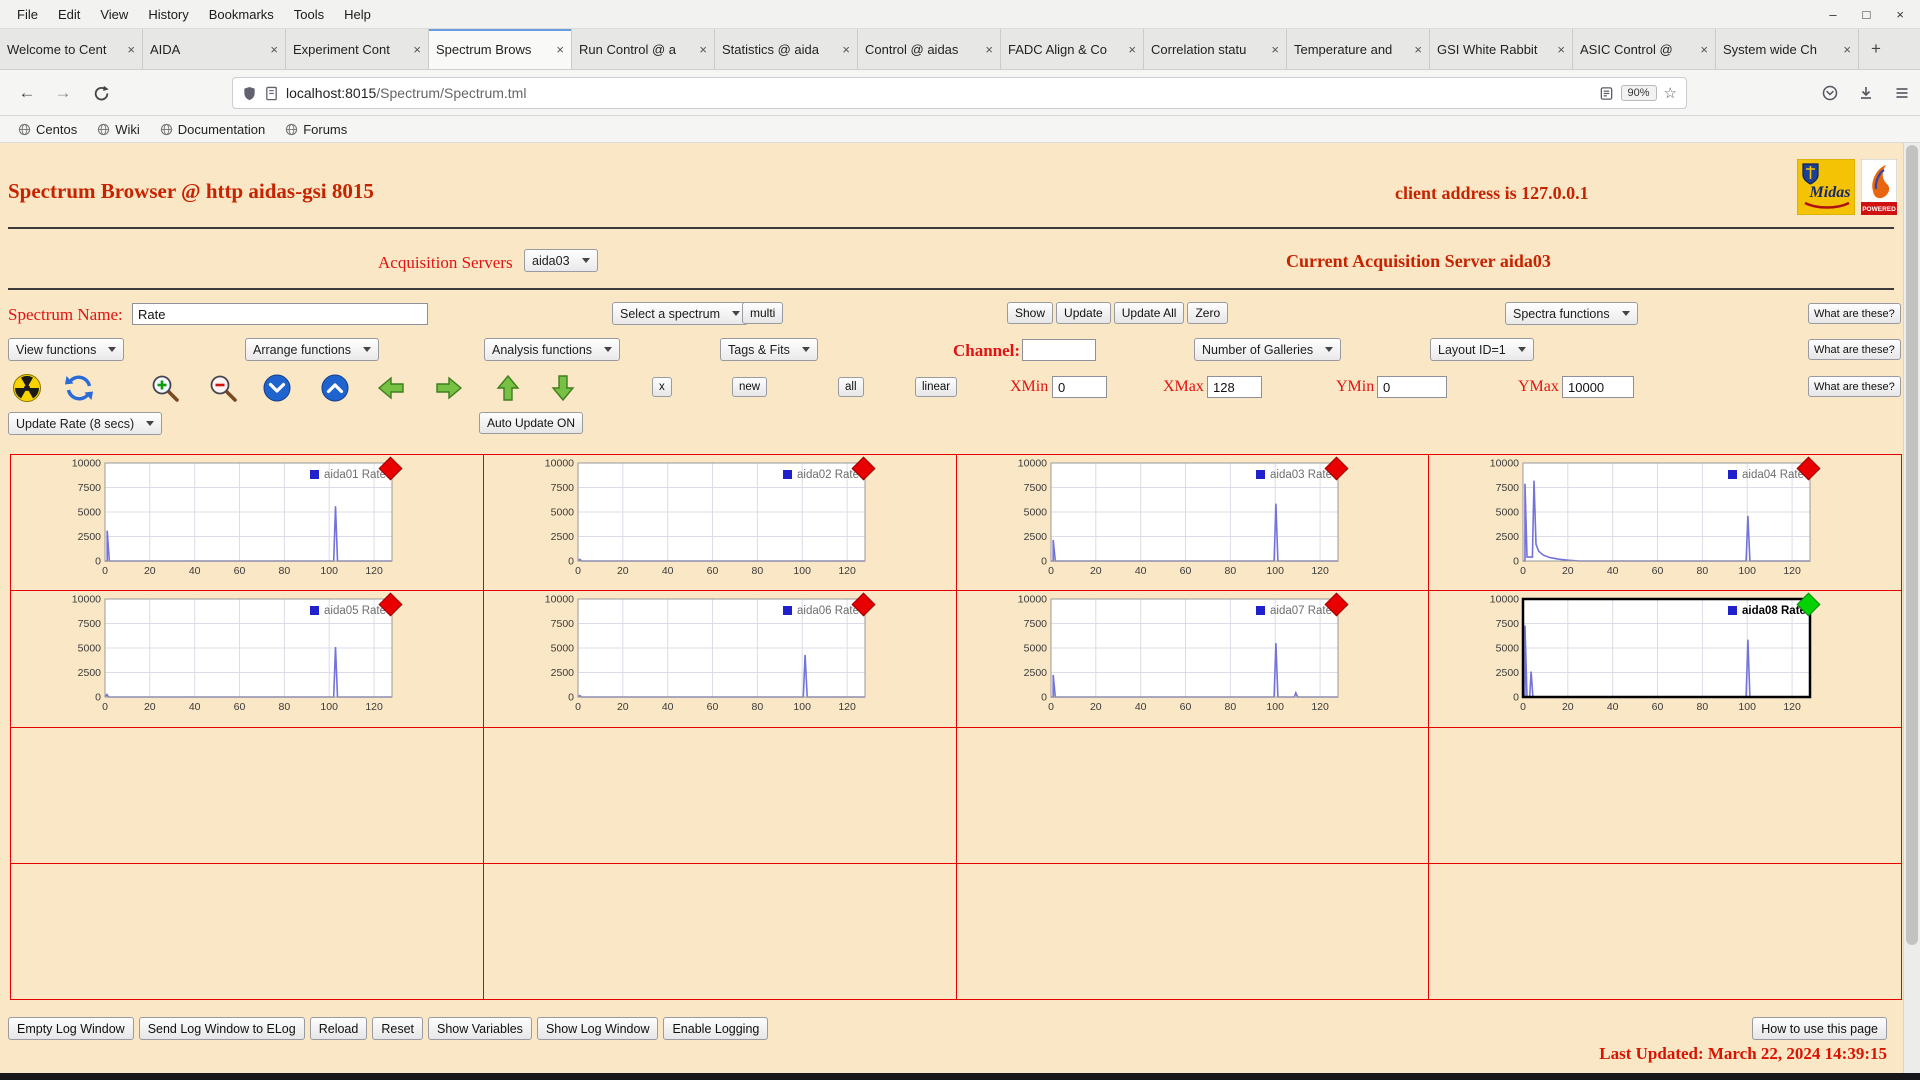  I want to click on bookmark-star-icon: ☆, so click(1670, 93).